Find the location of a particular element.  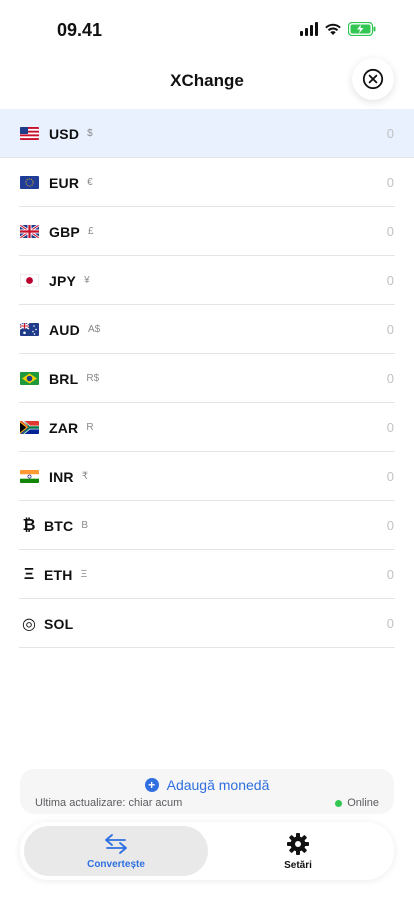

currency-row-inr: INR ₹ 0 is located at coordinates (207, 476).